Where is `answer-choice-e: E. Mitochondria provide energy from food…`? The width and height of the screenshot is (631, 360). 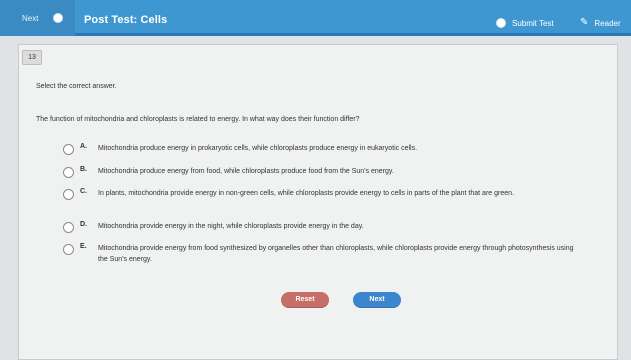 answer-choice-e: E. Mitochondria provide energy from food… is located at coordinates (323, 254).